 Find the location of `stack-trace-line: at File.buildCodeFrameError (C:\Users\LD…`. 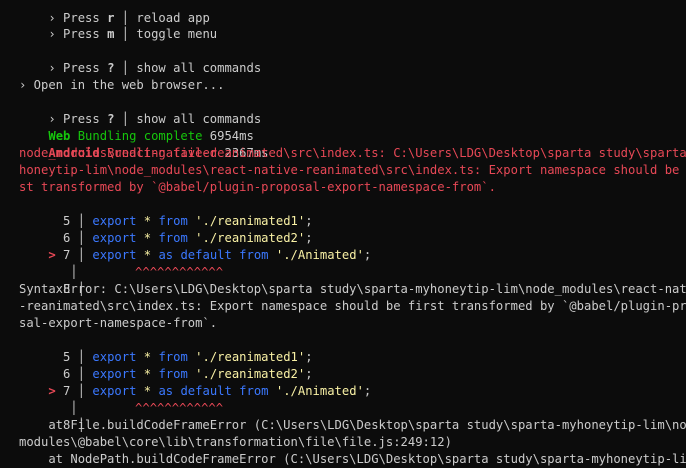

stack-trace-line: at File.buildCodeFrameError (C:\Users\LD… is located at coordinates (352, 425).